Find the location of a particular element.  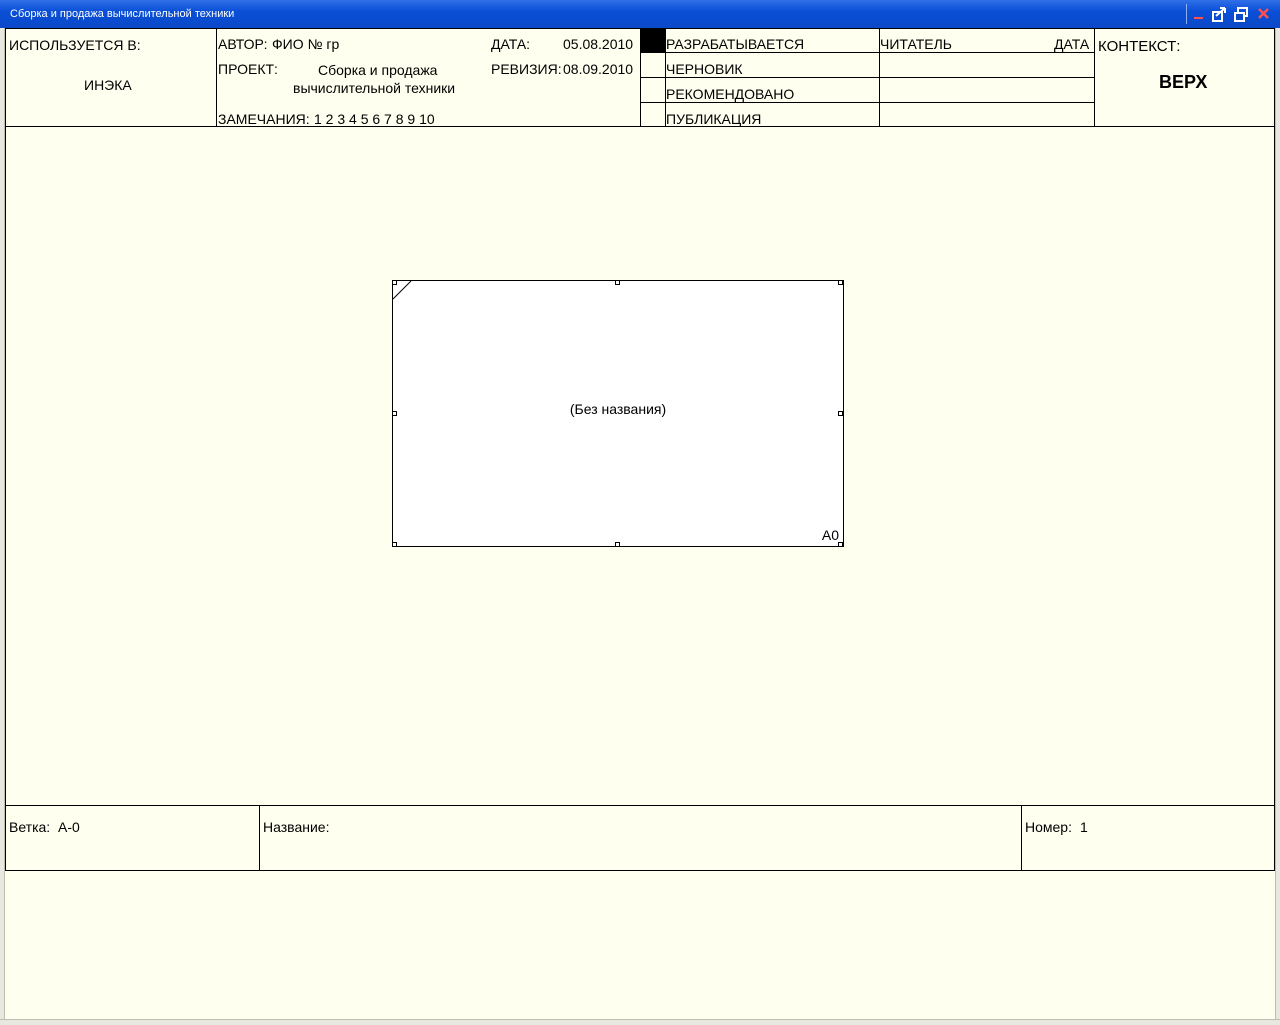

node-value: А-0 is located at coordinates (69, 827).